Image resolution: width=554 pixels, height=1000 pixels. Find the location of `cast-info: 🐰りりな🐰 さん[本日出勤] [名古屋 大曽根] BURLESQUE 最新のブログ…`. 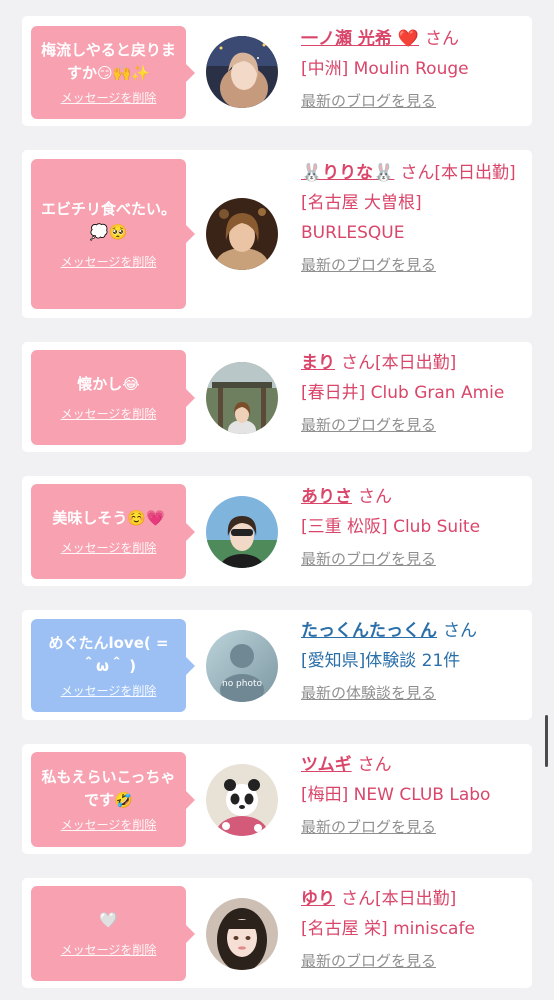

cast-info: 🐰りりな🐰 さん[本日出勤] [名古屋 大曽根] BURLESQUE 最新のブログ… is located at coordinates (413, 217).